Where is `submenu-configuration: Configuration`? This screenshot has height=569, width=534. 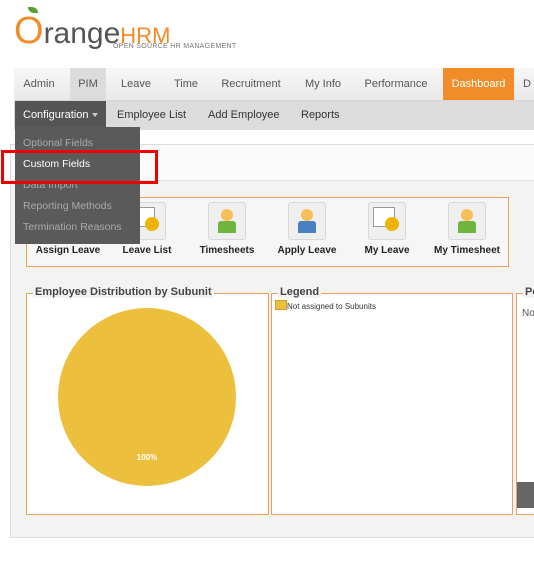
submenu-configuration: Configuration is located at coordinates (61, 115).